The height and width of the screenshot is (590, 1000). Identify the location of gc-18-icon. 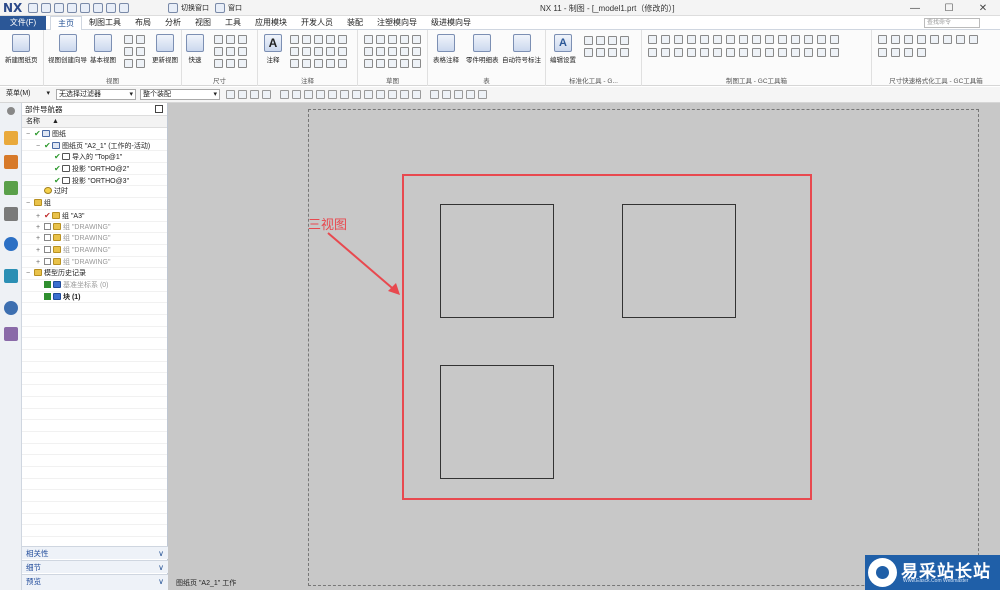
(678, 52).